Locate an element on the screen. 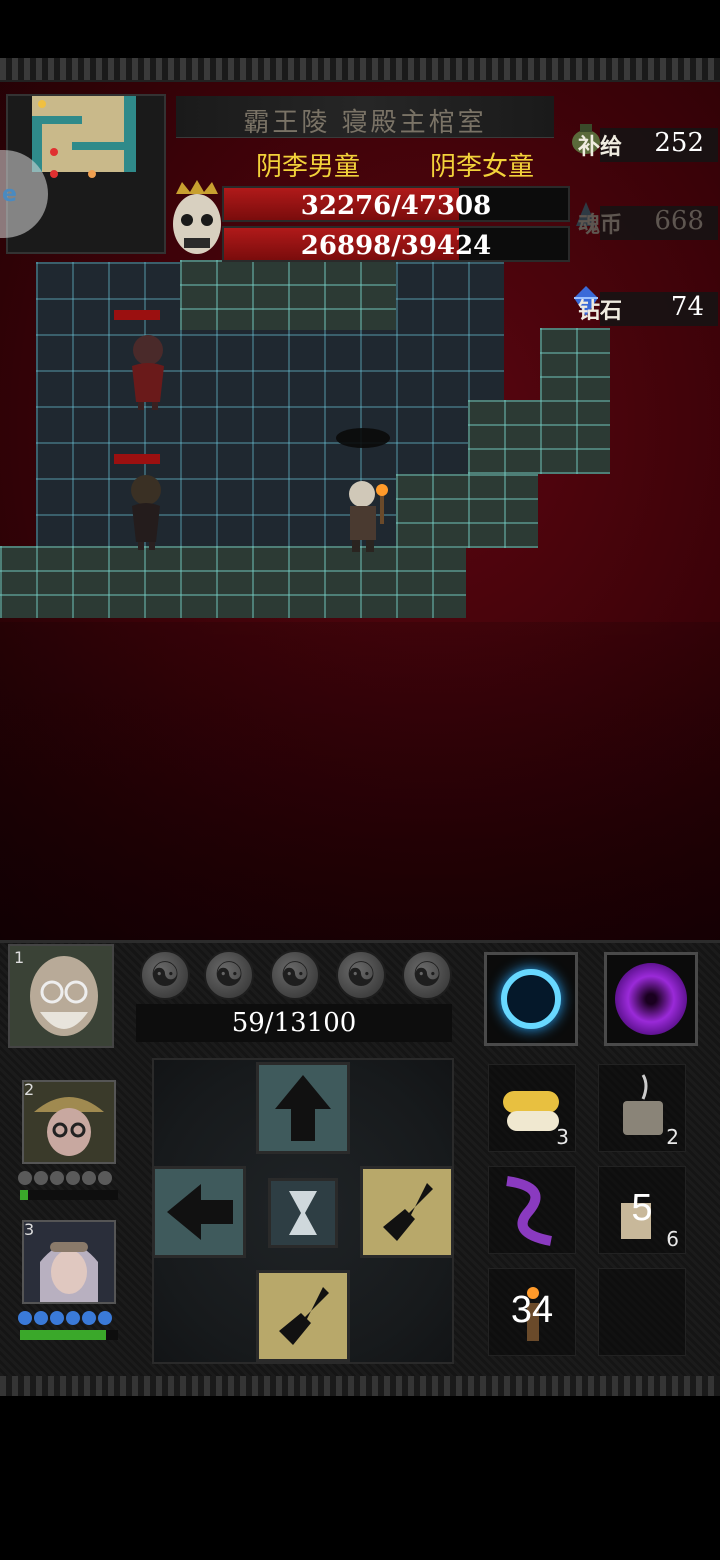  boss-hp-text: 26898/39424 is located at coordinates (396, 246).